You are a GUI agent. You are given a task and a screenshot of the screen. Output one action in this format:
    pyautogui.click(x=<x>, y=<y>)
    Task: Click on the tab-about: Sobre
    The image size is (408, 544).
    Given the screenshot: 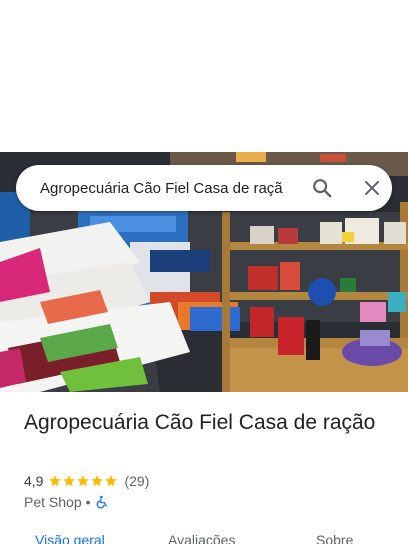 What is the action you would take?
    pyautogui.click(x=334, y=538)
    